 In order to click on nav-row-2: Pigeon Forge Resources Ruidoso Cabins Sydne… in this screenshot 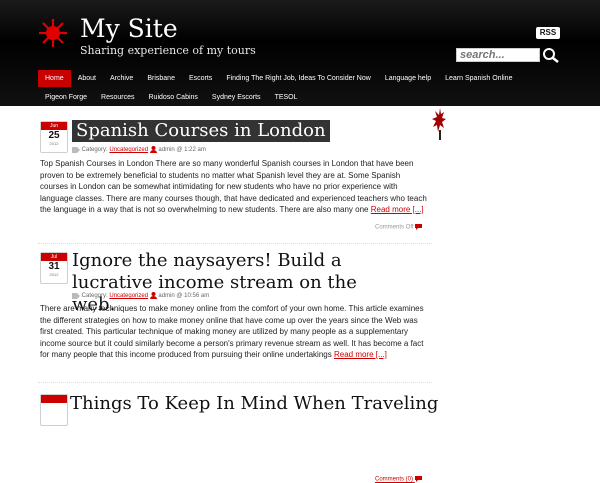, I will do `click(171, 97)`.